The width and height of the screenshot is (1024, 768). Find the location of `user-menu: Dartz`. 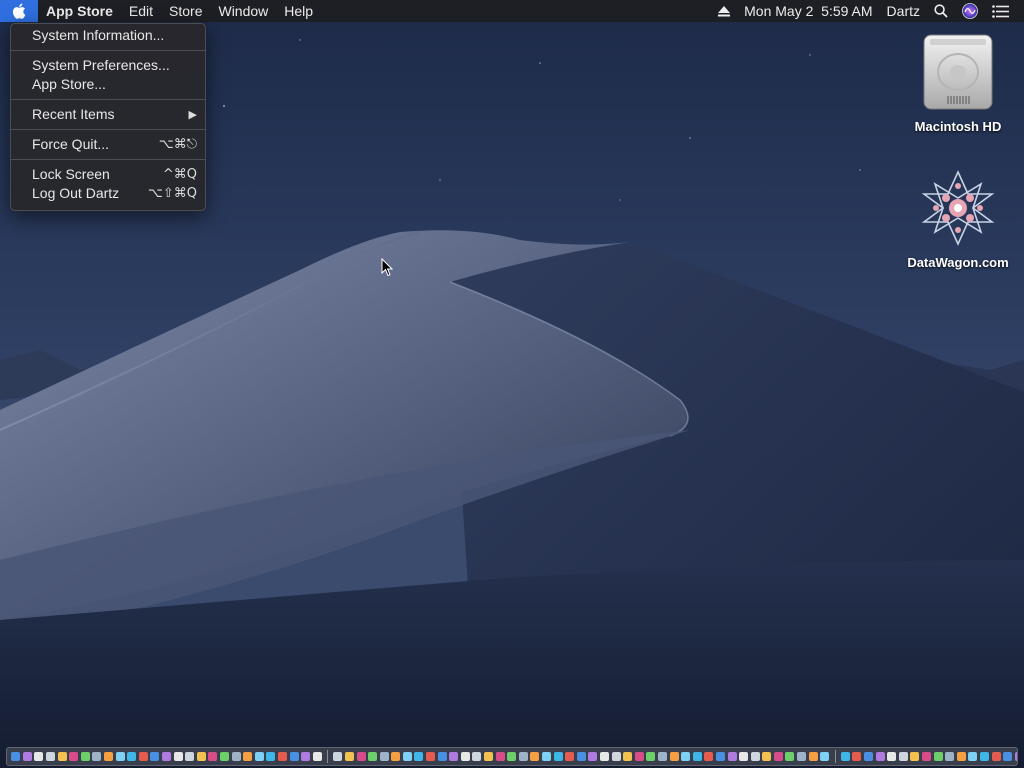

user-menu: Dartz is located at coordinates (903, 11).